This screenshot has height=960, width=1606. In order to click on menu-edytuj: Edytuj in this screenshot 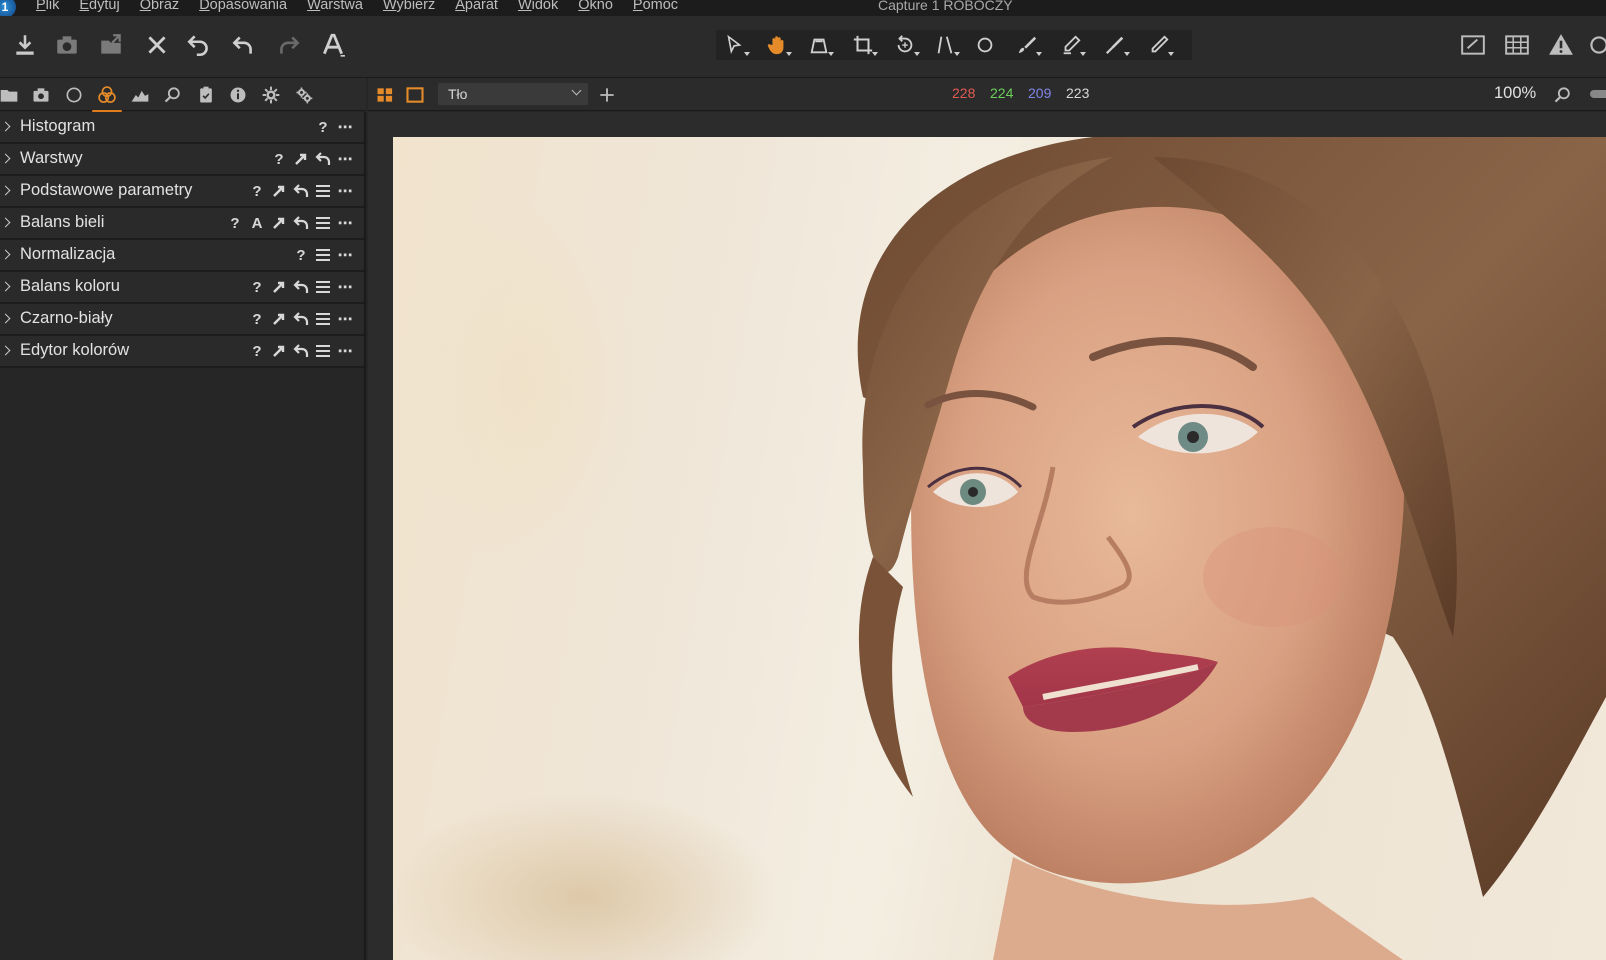, I will do `click(99, 6)`.